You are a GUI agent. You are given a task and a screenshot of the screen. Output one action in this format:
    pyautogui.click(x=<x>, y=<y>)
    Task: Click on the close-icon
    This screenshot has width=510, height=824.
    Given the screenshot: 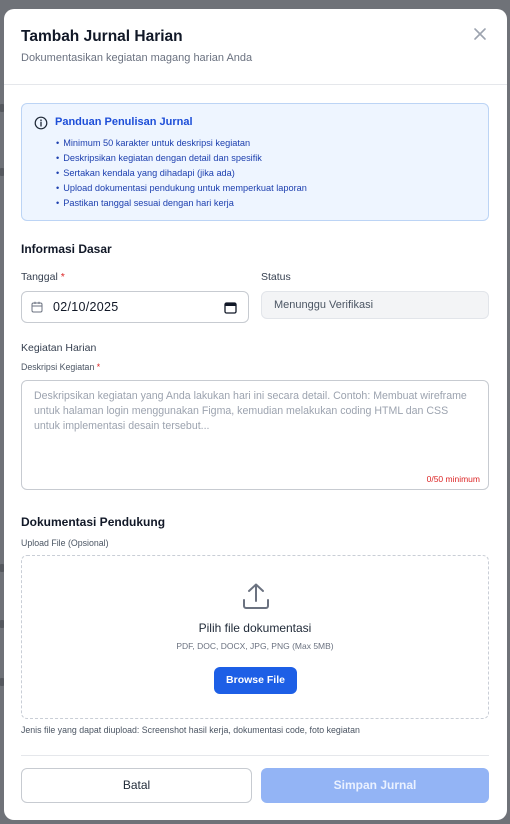 What is the action you would take?
    pyautogui.click(x=480, y=34)
    